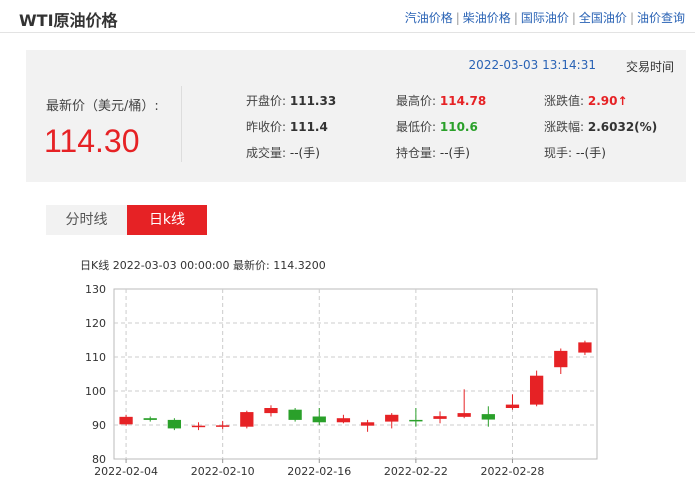 The image size is (695, 497). Describe the element at coordinates (95, 323) in the screenshot. I see `y-tick-label: 120` at that location.